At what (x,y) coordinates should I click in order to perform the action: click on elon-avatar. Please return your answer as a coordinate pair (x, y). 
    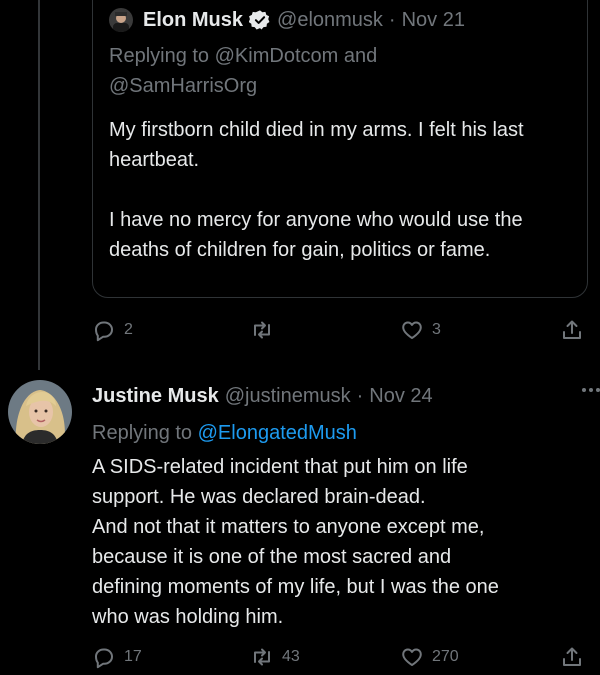
    Looking at the image, I should click on (121, 20).